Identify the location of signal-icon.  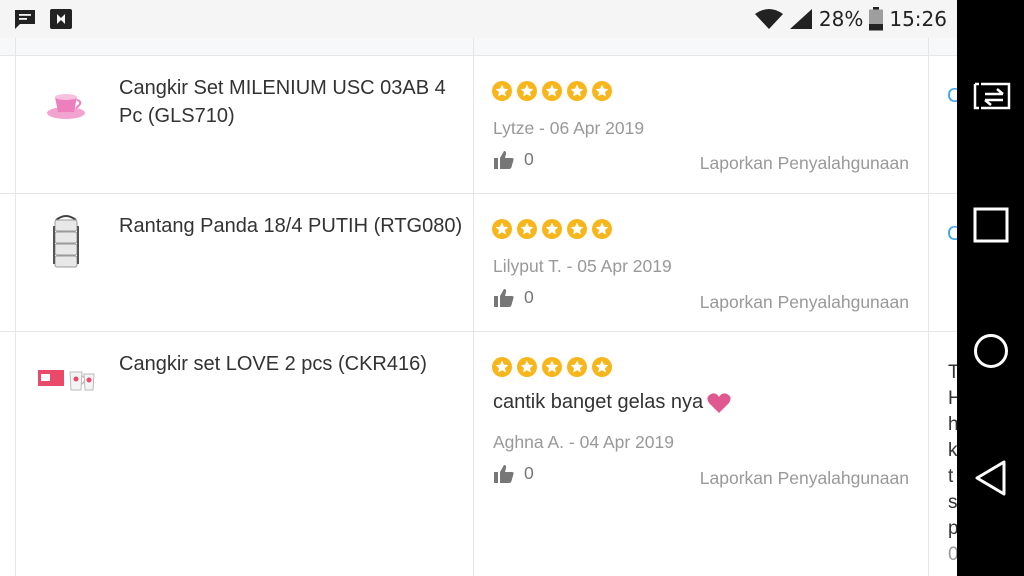
(800, 19).